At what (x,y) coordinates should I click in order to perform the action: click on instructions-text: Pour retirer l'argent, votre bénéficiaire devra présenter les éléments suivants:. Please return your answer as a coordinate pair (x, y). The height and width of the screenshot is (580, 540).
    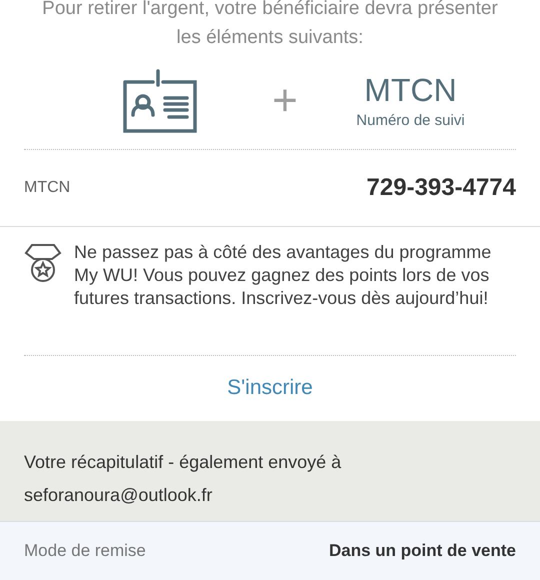
    Looking at the image, I should click on (270, 25).